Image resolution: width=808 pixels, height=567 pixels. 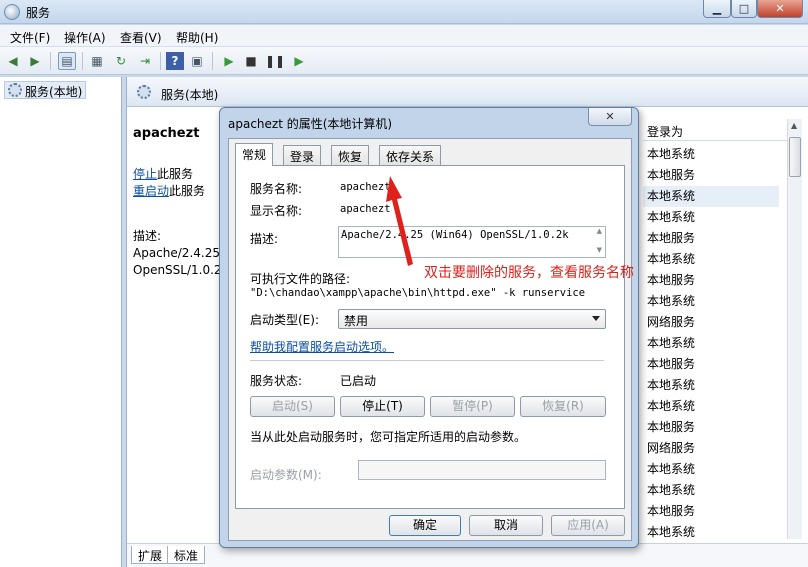 I want to click on selected-service-name: apachezt, so click(x=166, y=133).